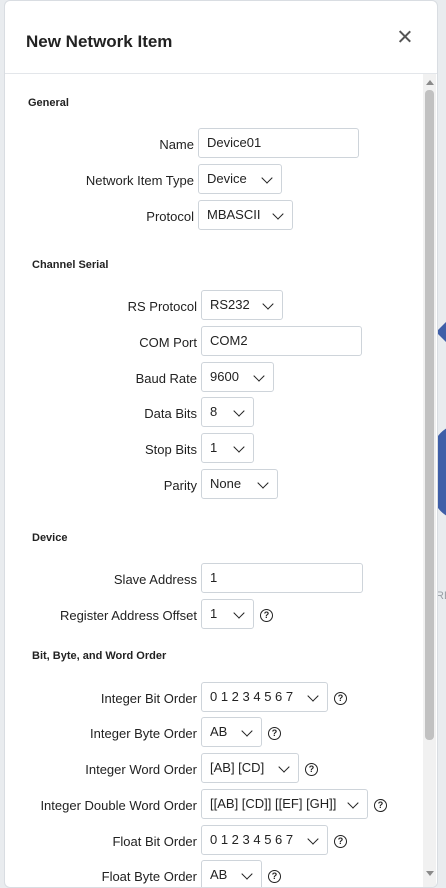  What do you see at coordinates (128, 615) in the screenshot?
I see `register-address-offset-label: Register Address Offset` at bounding box center [128, 615].